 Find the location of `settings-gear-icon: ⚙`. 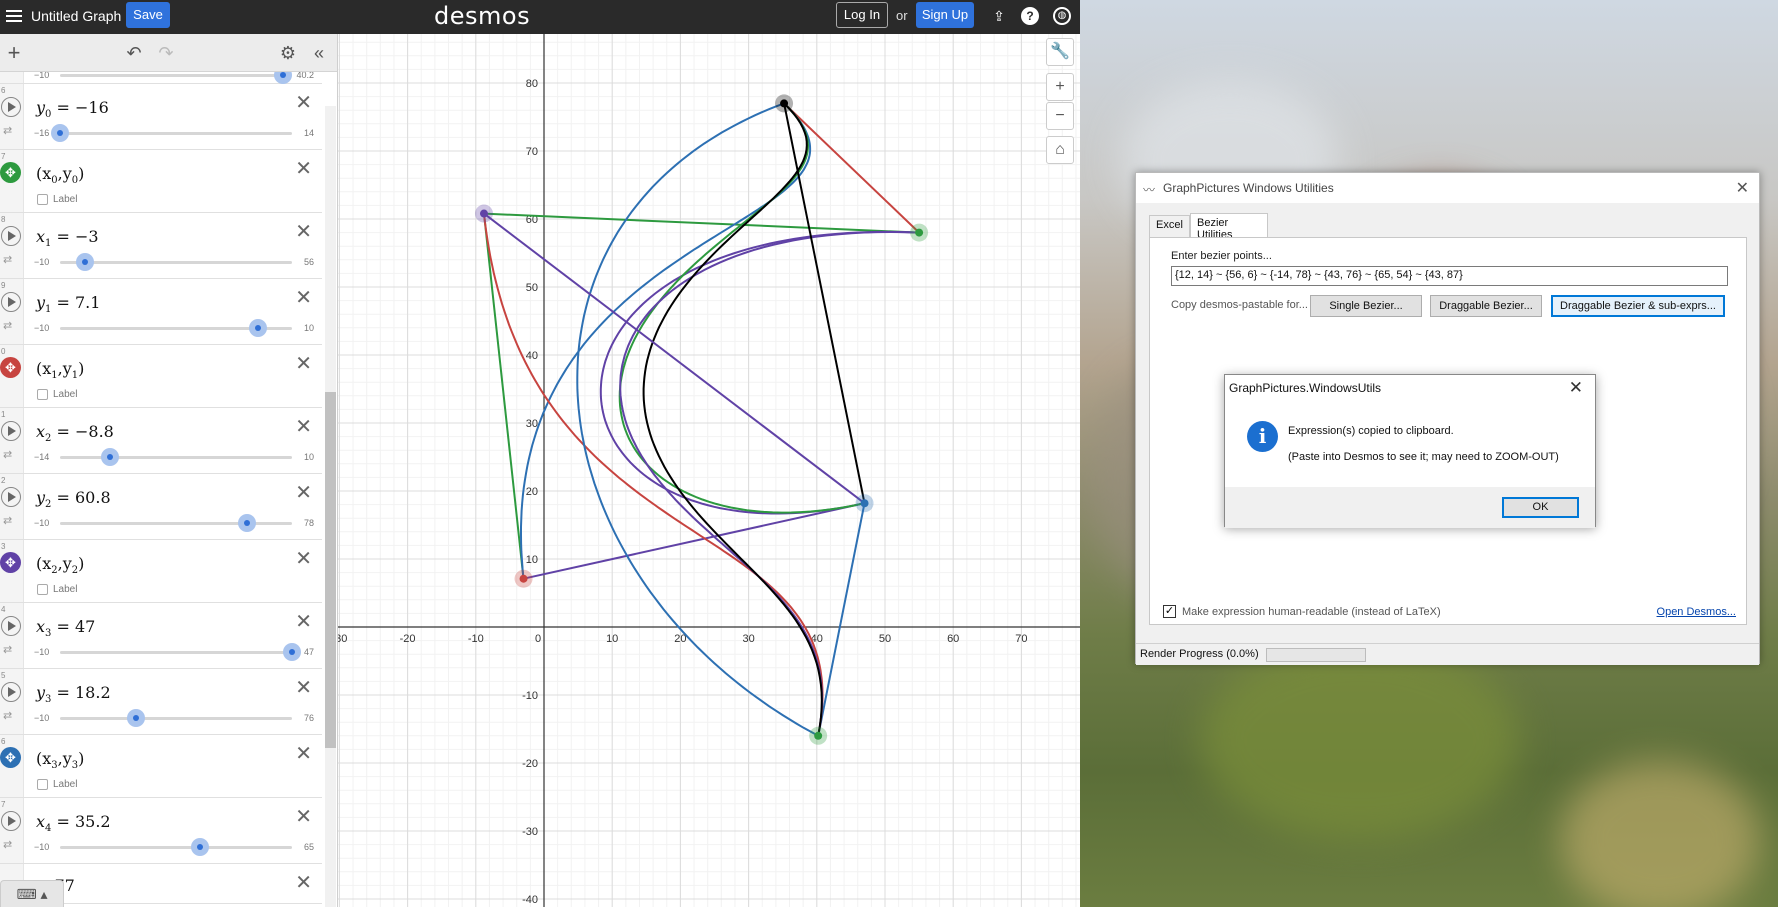

settings-gear-icon: ⚙ is located at coordinates (288, 53).